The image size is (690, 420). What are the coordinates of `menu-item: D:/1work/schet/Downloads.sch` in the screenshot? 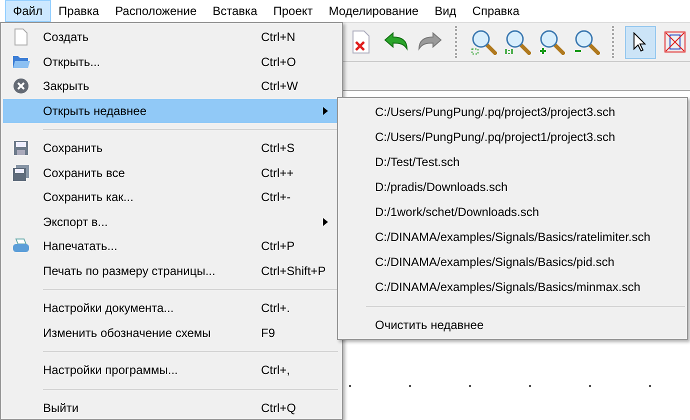 It's located at (512, 212).